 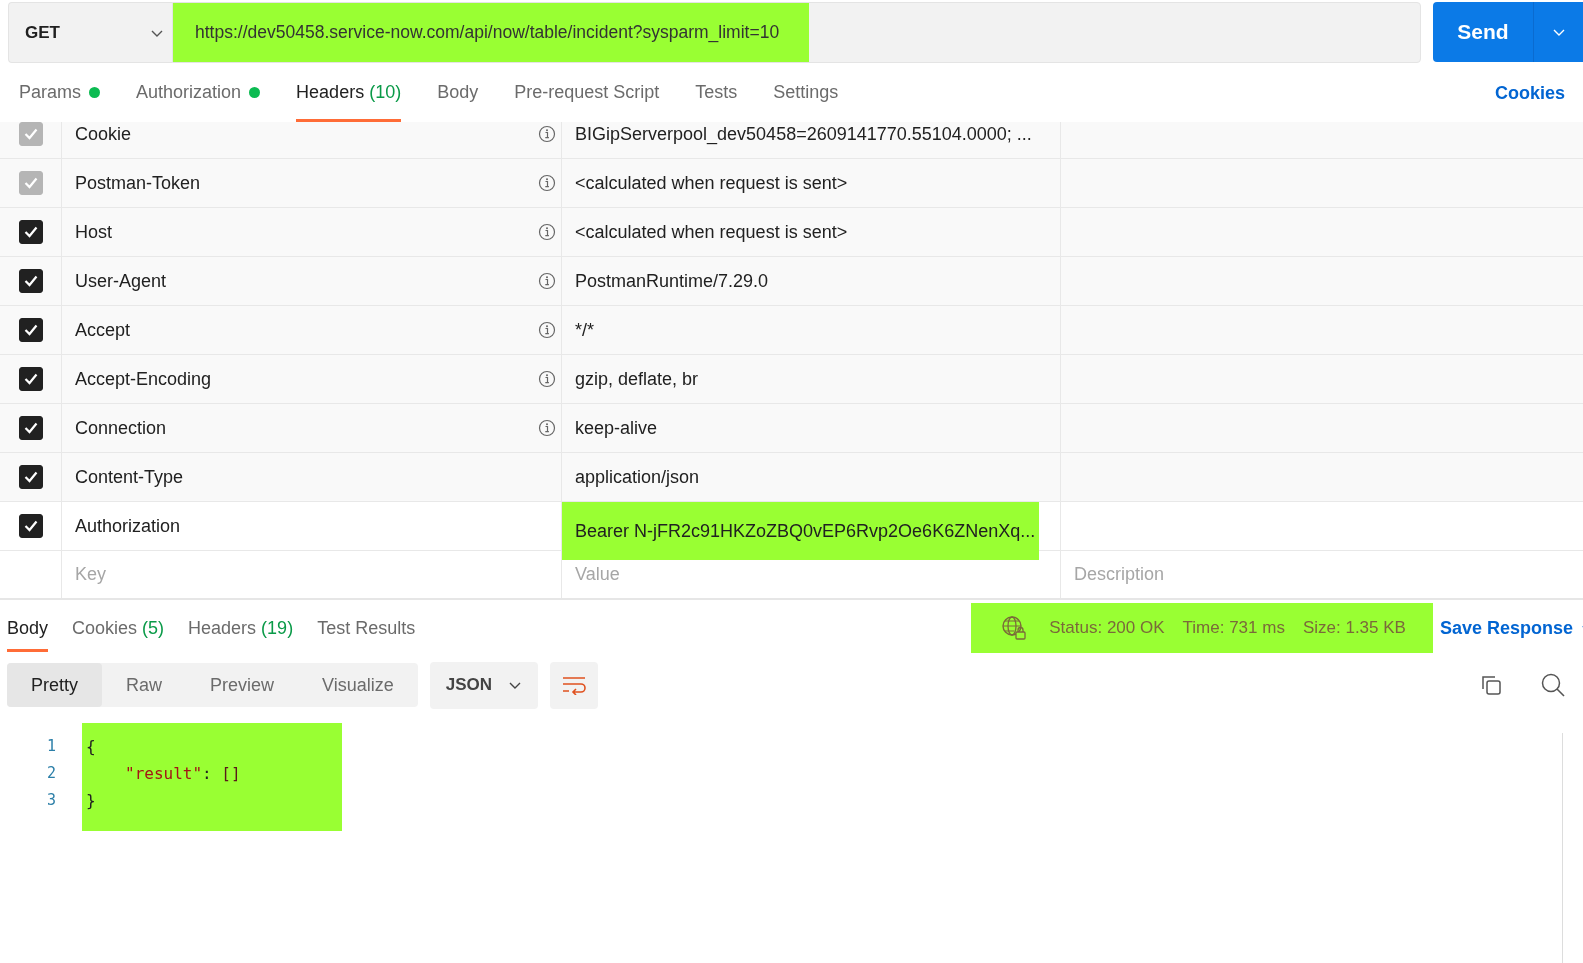 What do you see at coordinates (1507, 628) in the screenshot?
I see `save-response-button: Save Response` at bounding box center [1507, 628].